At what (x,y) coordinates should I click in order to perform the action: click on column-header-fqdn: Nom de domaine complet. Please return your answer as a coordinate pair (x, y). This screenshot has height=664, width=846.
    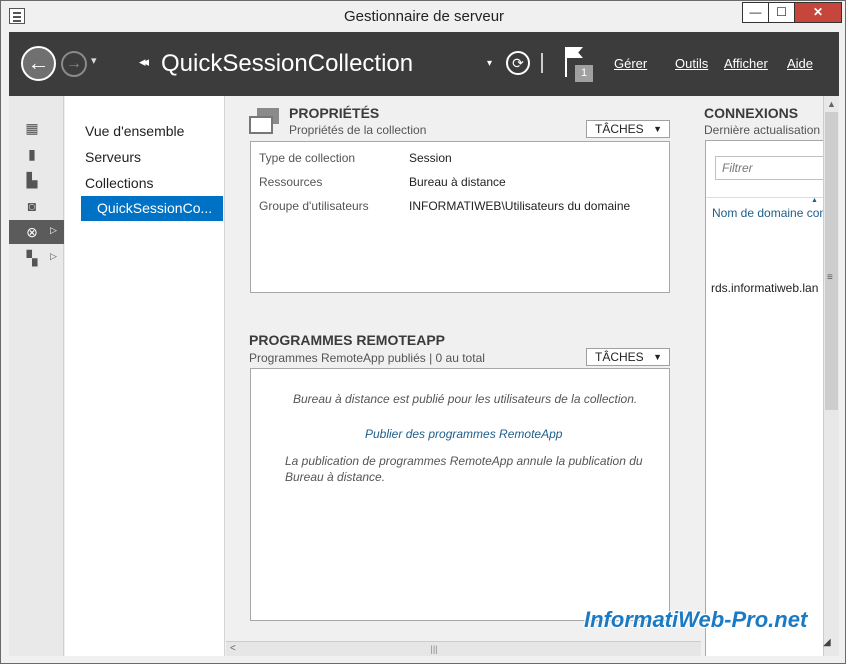
    Looking at the image, I should click on (768, 213).